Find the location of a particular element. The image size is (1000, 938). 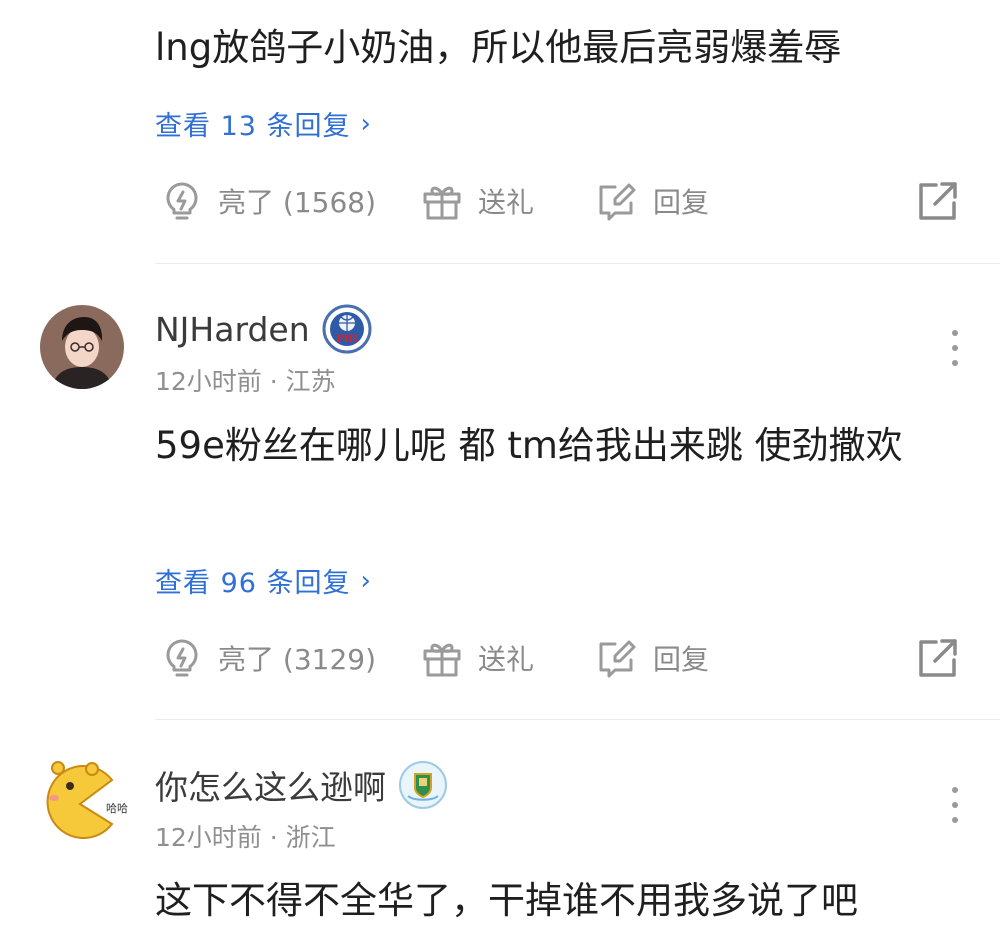

comment-text: 这下不得不全华了，干掉谁不用我多说了吧 is located at coordinates (506, 900).